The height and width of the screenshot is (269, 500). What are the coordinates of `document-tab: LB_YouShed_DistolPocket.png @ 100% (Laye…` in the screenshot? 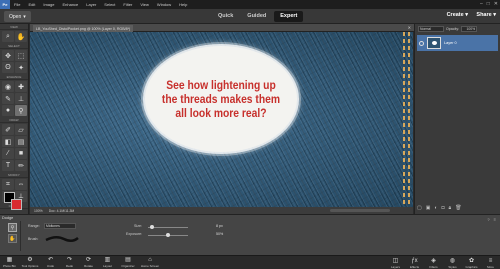 It's located at (83, 28).